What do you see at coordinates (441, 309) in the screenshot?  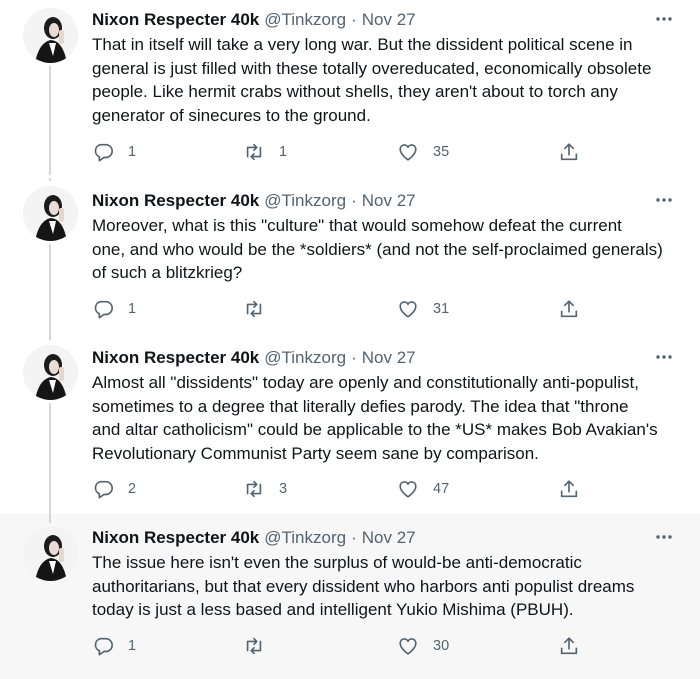 I see `like-count: 31` at bounding box center [441, 309].